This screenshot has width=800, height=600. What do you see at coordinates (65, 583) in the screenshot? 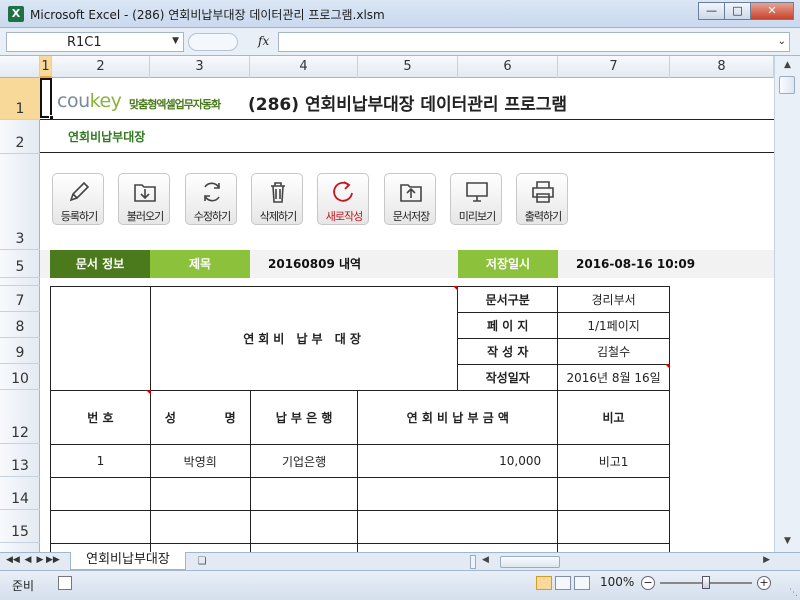
I see `macro-record-icon` at bounding box center [65, 583].